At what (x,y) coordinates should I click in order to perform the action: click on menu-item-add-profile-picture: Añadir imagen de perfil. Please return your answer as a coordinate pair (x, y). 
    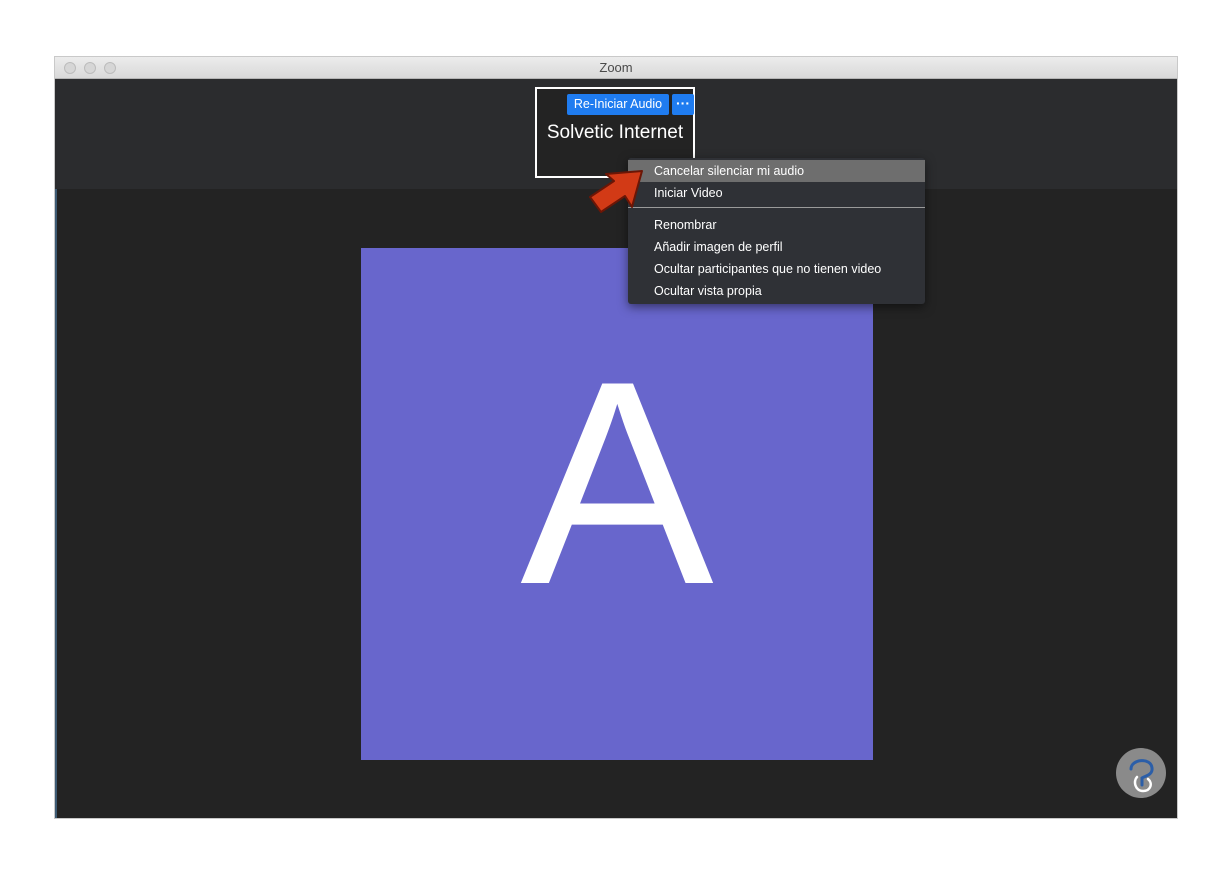
    Looking at the image, I should click on (776, 247).